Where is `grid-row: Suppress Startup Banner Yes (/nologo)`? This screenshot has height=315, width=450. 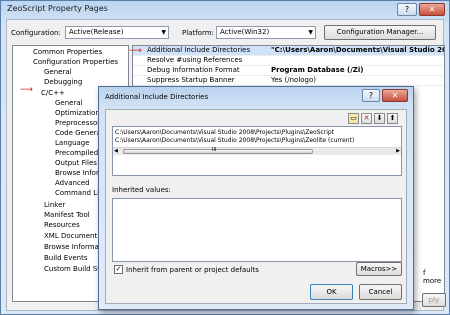
grid-row: Suppress Startup Banner Yes (/nologo) is located at coordinates (288, 81).